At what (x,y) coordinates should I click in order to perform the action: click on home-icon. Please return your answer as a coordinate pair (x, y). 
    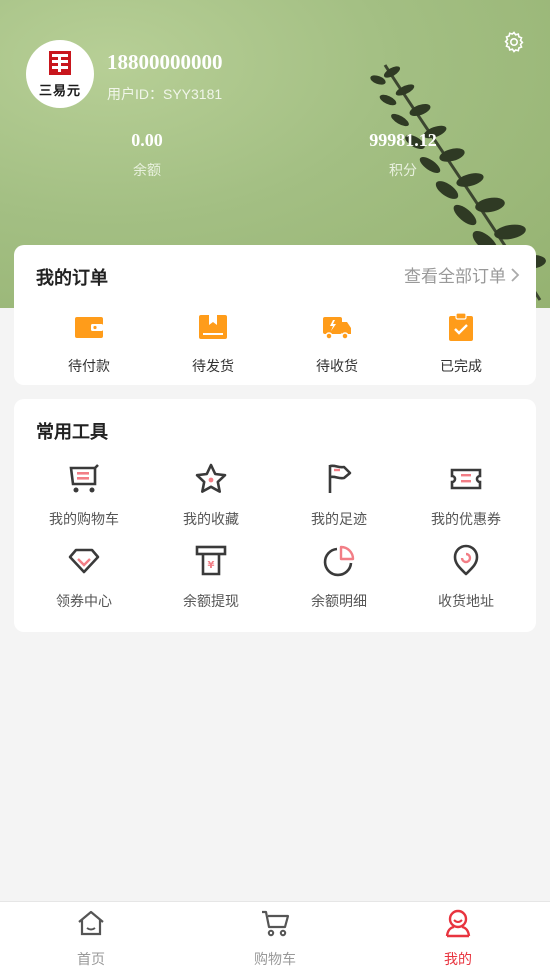
    Looking at the image, I should click on (91, 923).